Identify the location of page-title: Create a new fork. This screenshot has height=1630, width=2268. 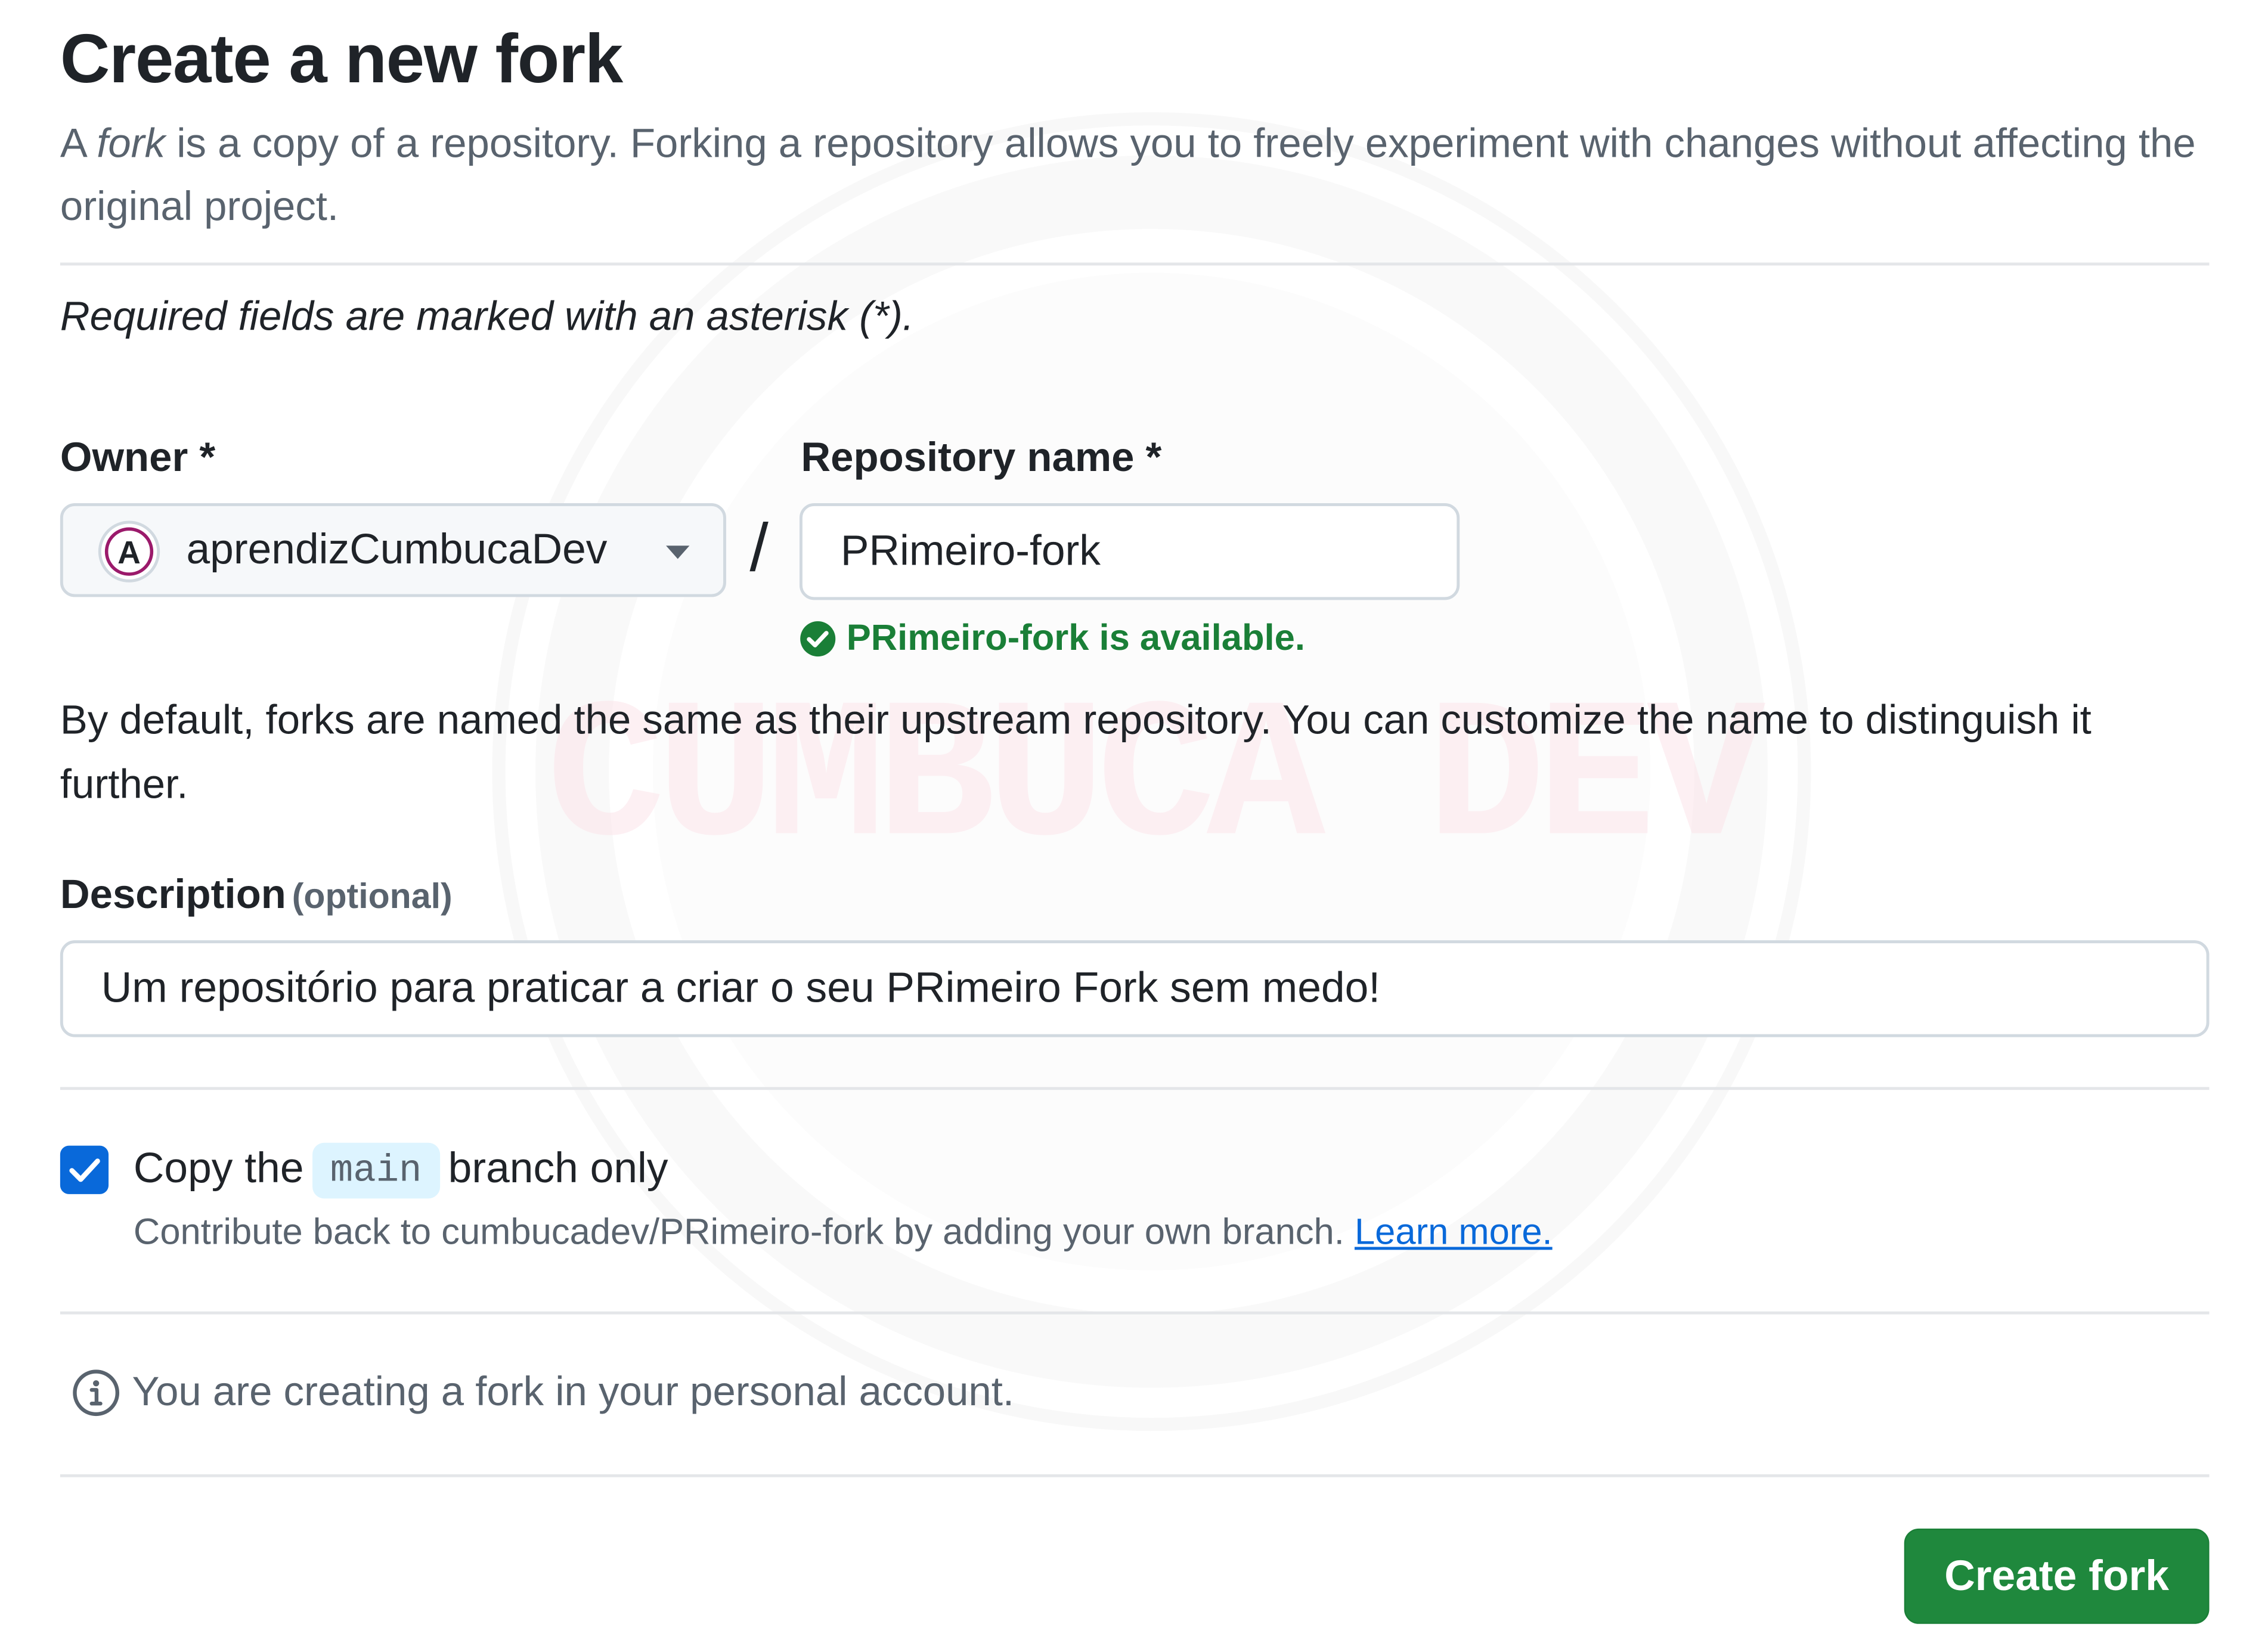
(341, 58).